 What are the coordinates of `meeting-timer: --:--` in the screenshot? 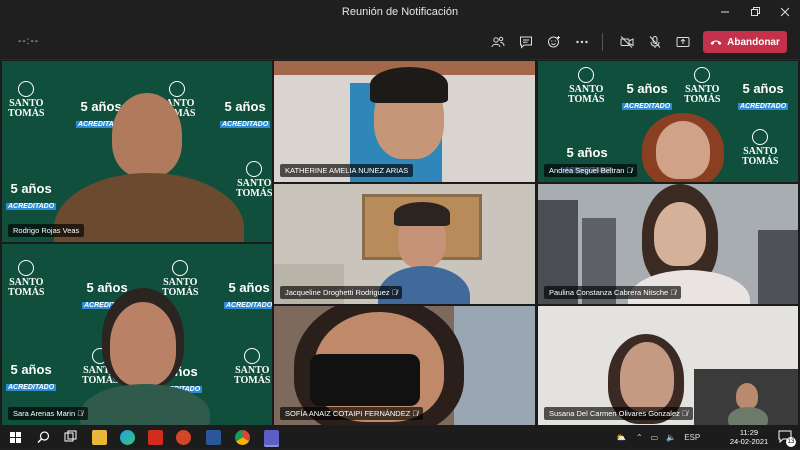 It's located at (29, 41).